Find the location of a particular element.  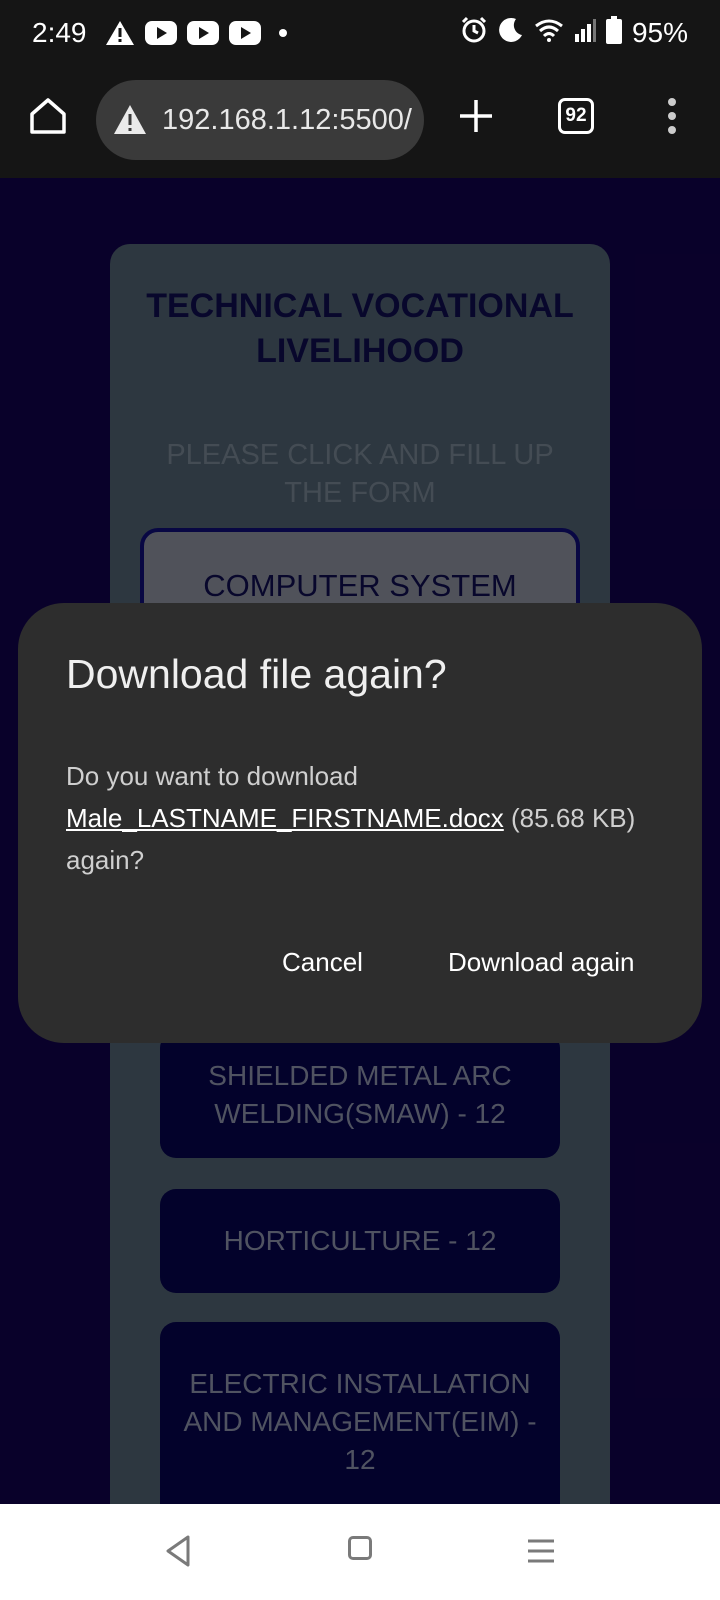

signal-icon is located at coordinates (585, 33).